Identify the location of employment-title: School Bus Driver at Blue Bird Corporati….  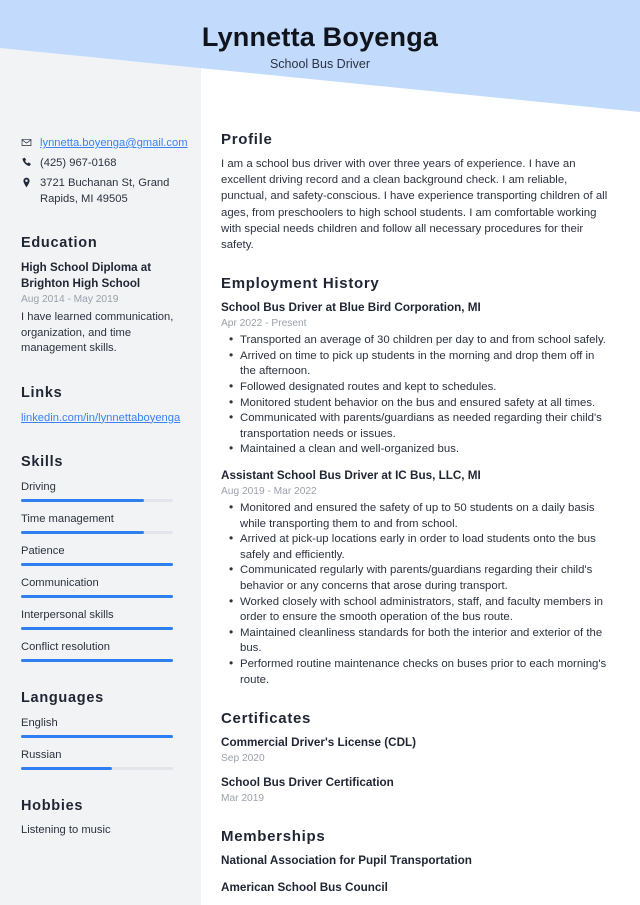
(351, 308).